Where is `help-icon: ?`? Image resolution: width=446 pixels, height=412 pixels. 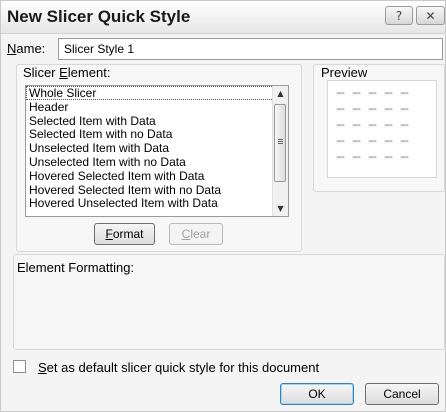 help-icon: ? is located at coordinates (399, 15).